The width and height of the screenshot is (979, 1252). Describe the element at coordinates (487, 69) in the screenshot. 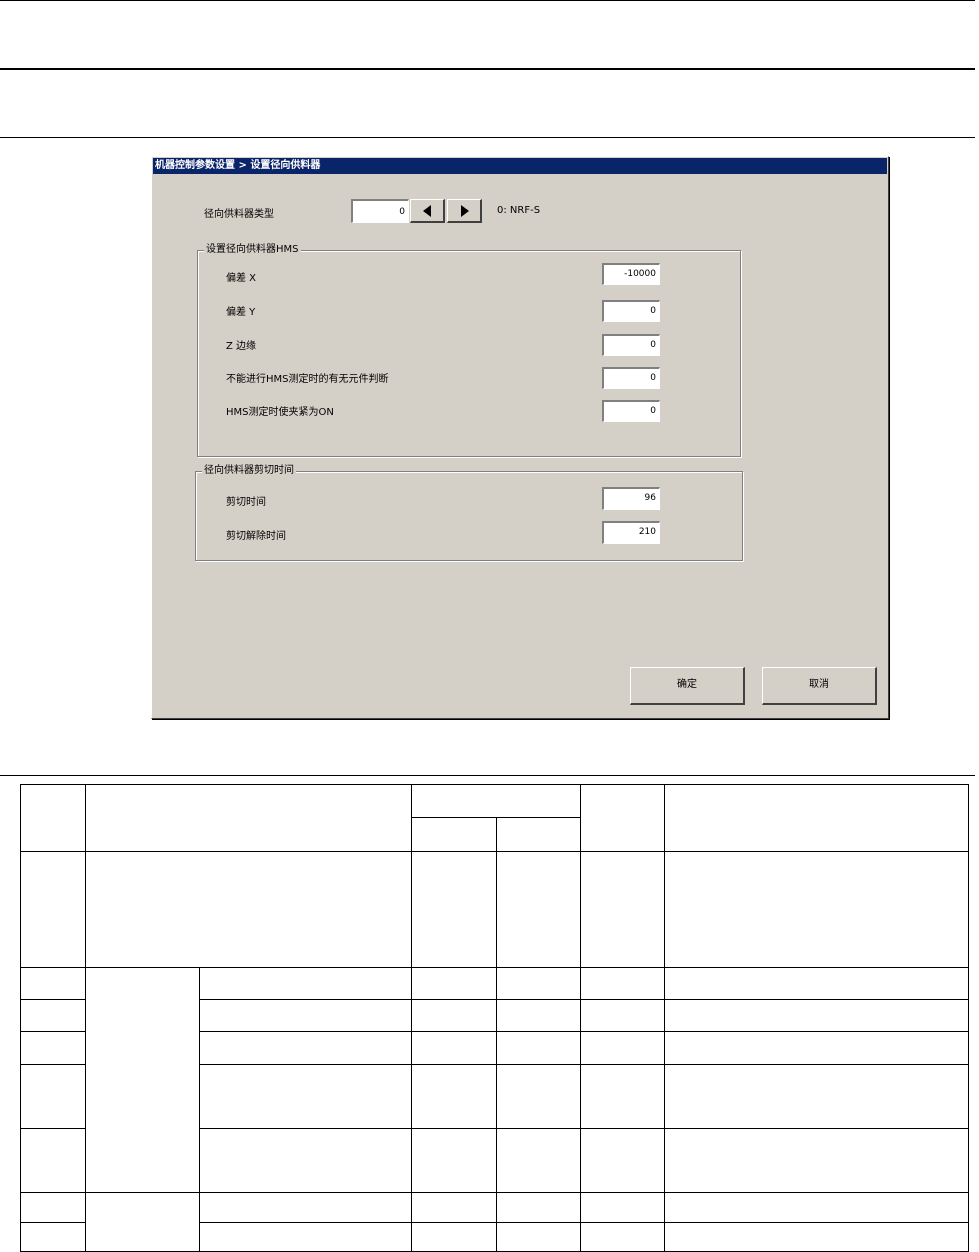

I see `header-rule` at that location.